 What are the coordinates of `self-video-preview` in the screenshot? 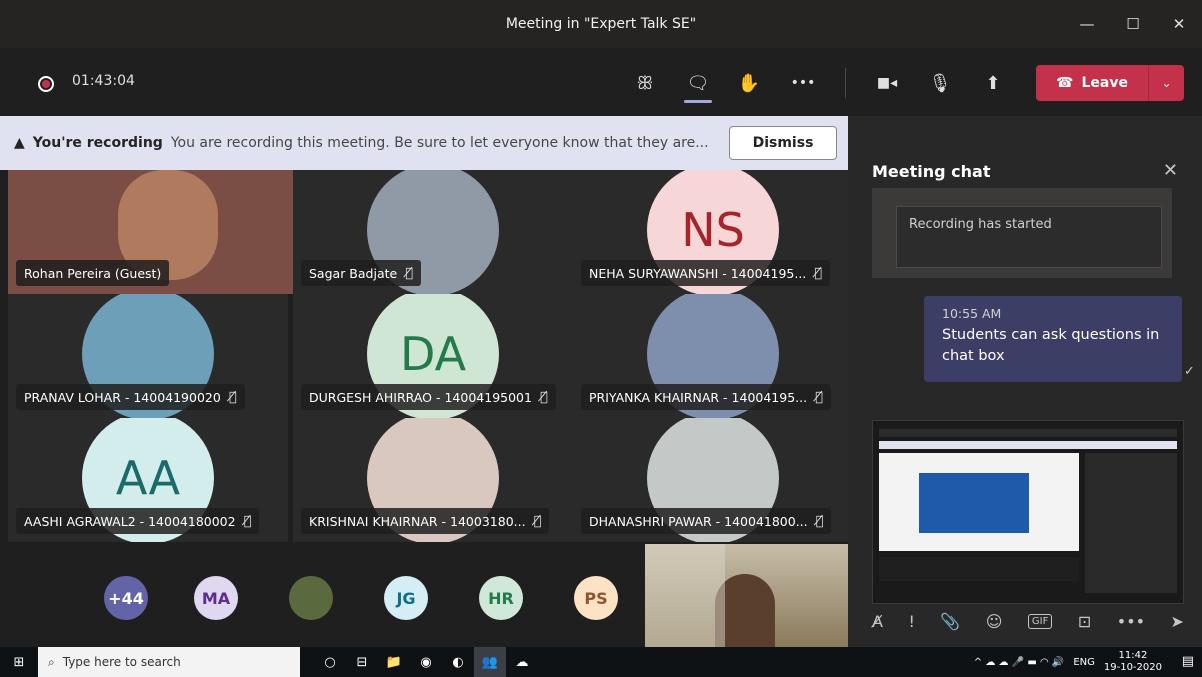 It's located at (746, 595).